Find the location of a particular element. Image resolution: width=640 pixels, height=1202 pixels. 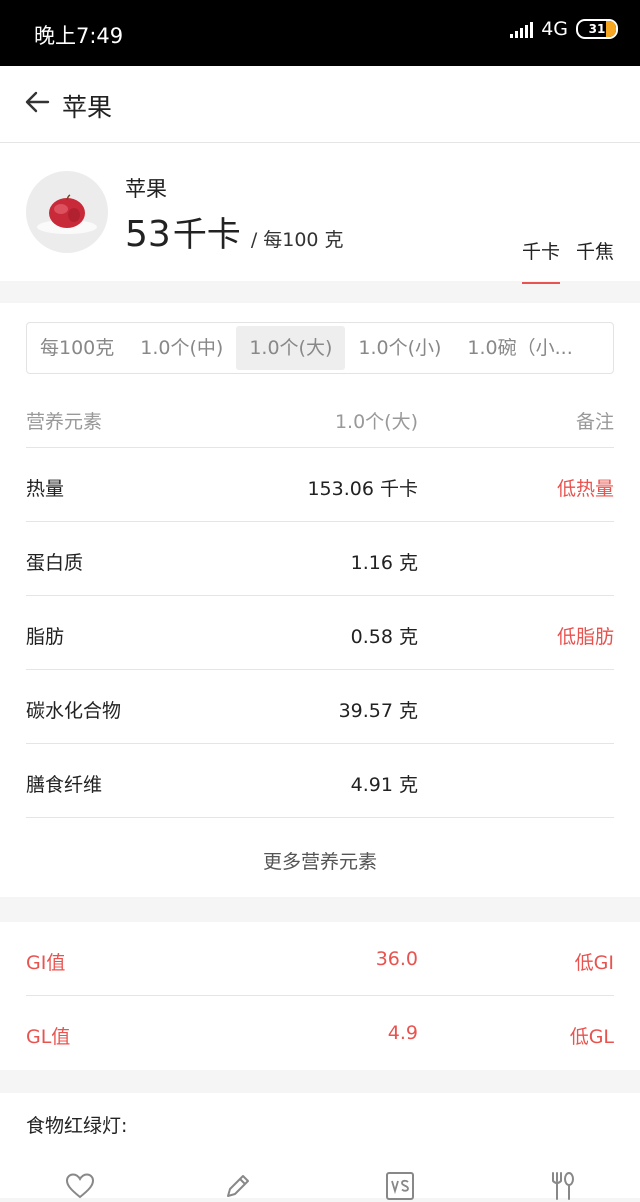

status-bar: 晚上7:49 4G 31 is located at coordinates (320, 33).